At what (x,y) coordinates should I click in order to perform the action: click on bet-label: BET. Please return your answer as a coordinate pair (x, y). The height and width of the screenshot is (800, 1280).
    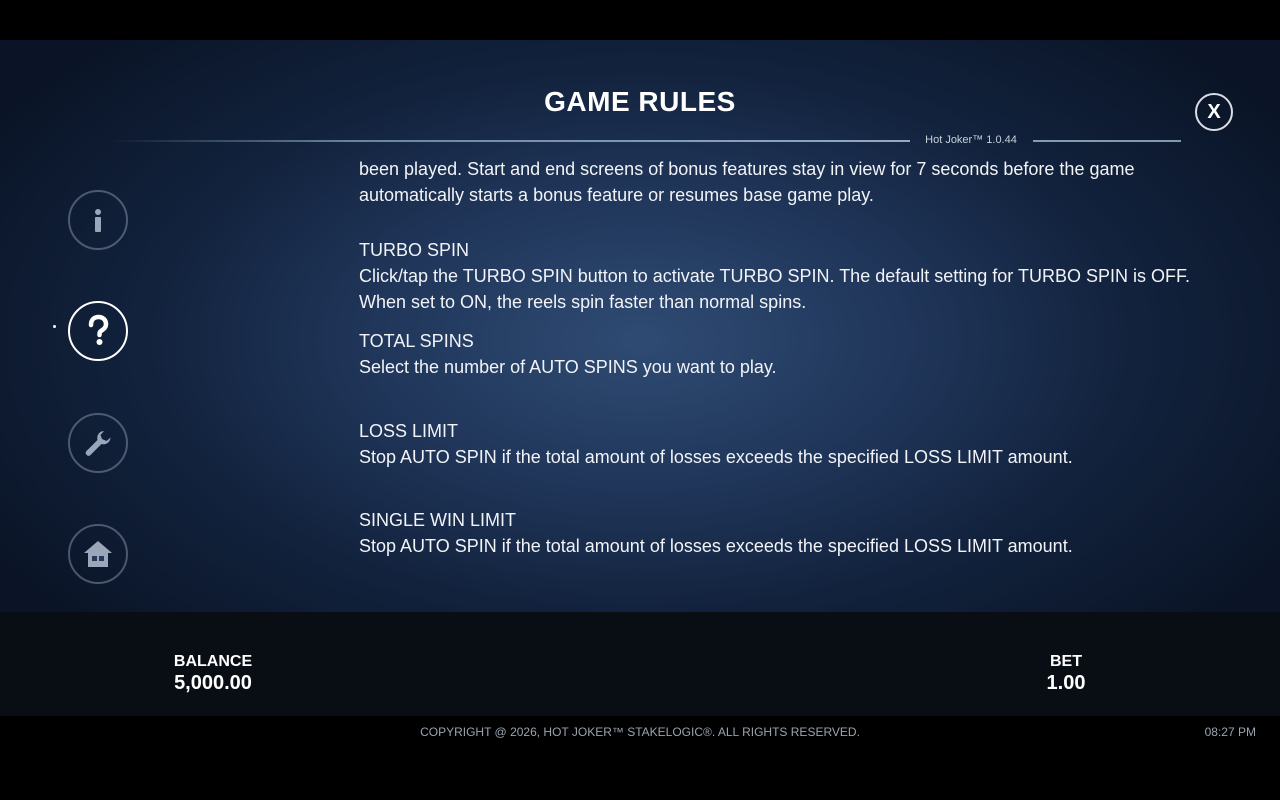
    Looking at the image, I should click on (1066, 661).